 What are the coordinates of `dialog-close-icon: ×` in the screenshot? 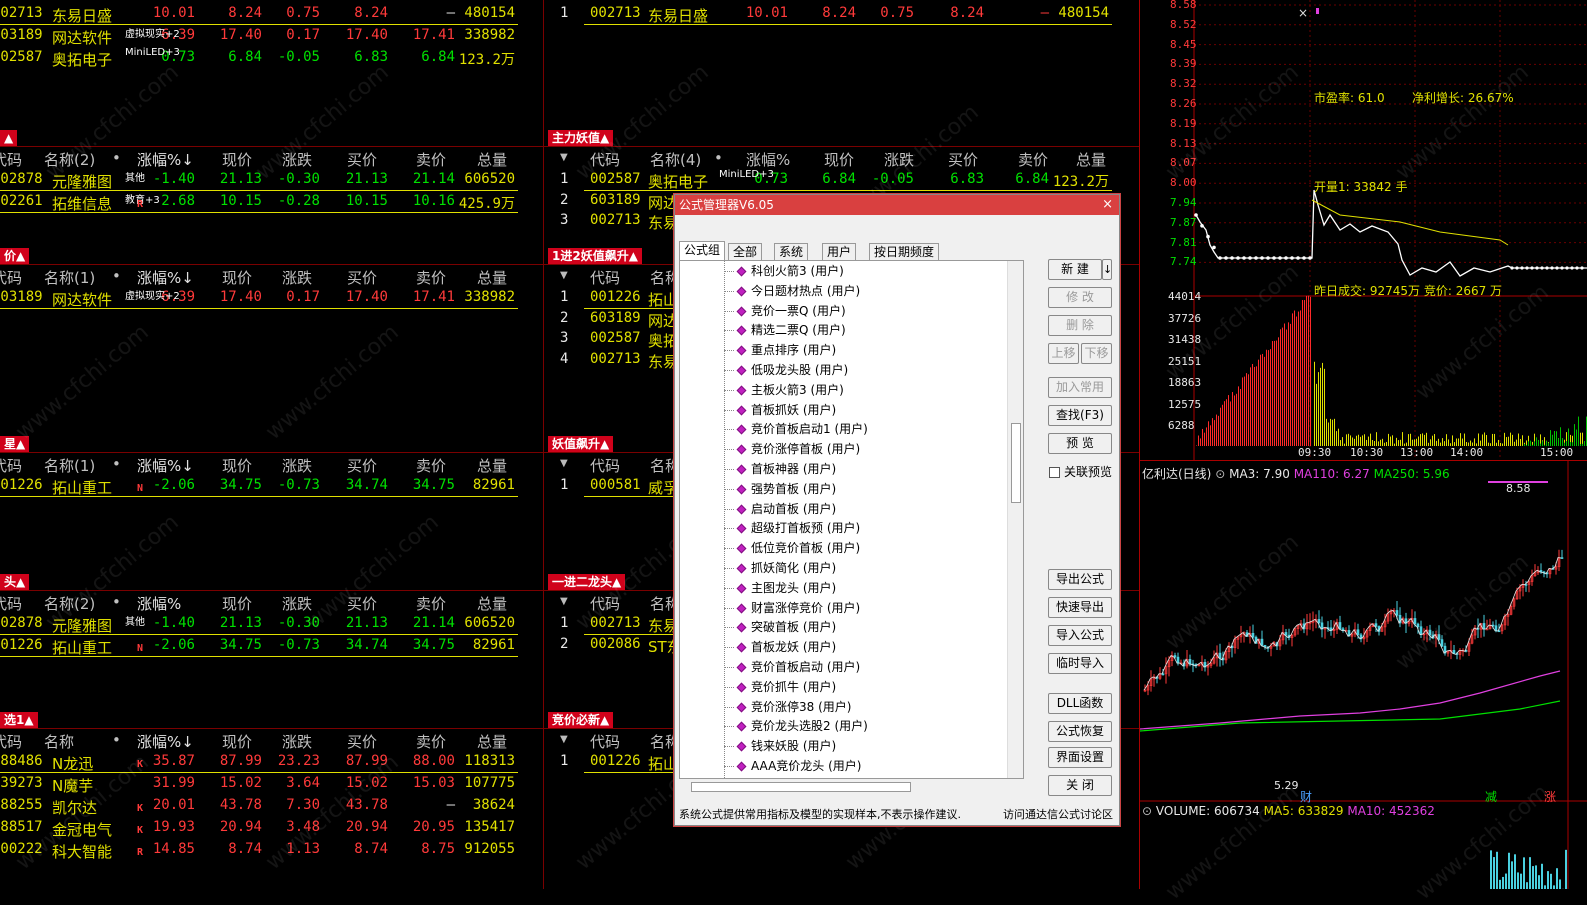 It's located at (1107, 205).